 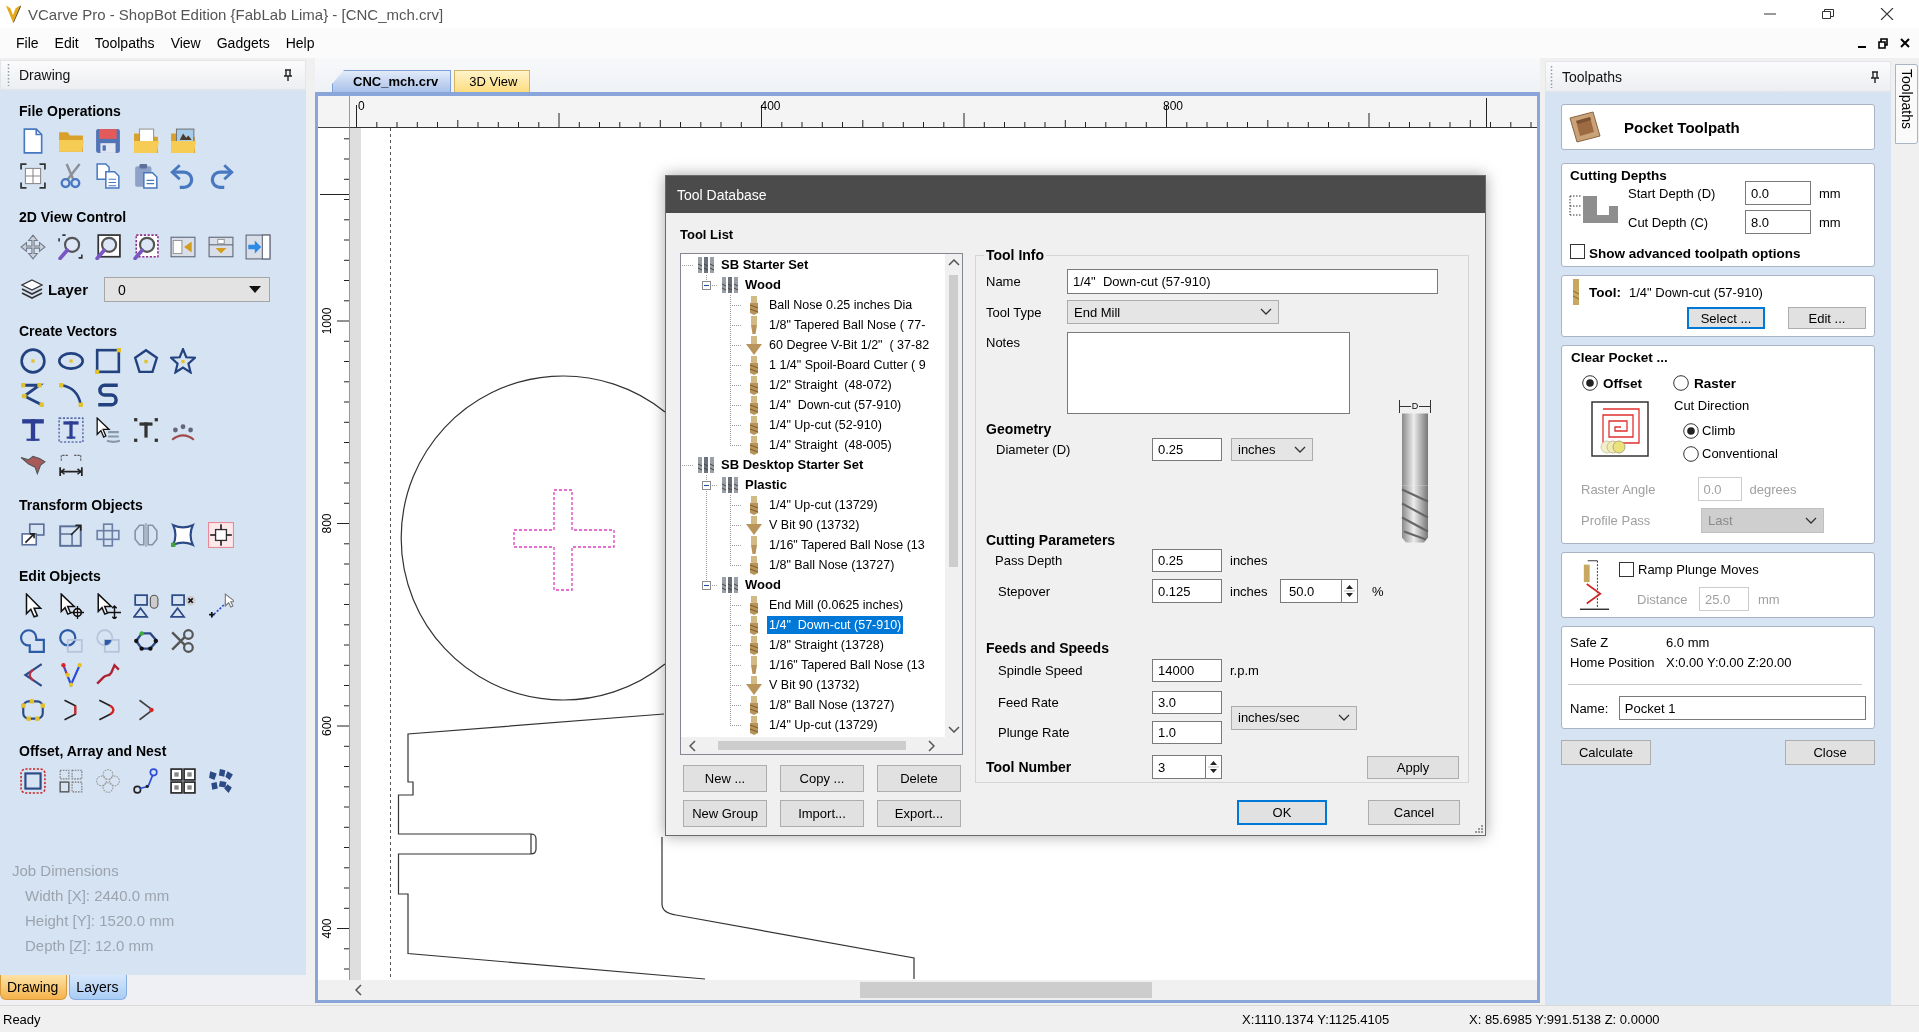 I want to click on center-icon, so click(x=220, y=535).